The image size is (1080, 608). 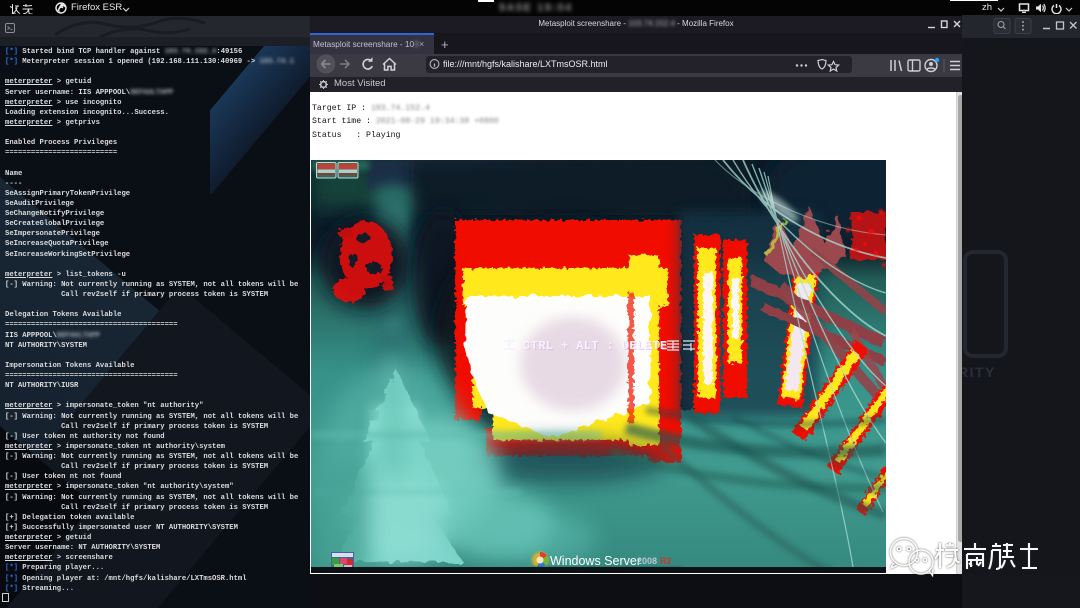 I want to click on svg-text: RITY, so click(x=979, y=372).